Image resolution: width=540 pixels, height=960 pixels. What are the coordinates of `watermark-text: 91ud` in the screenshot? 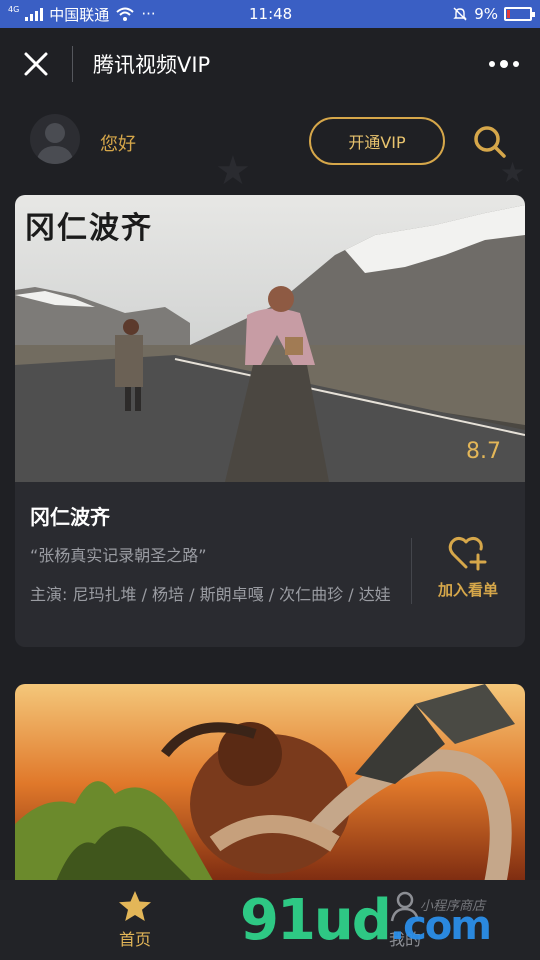 It's located at (316, 920).